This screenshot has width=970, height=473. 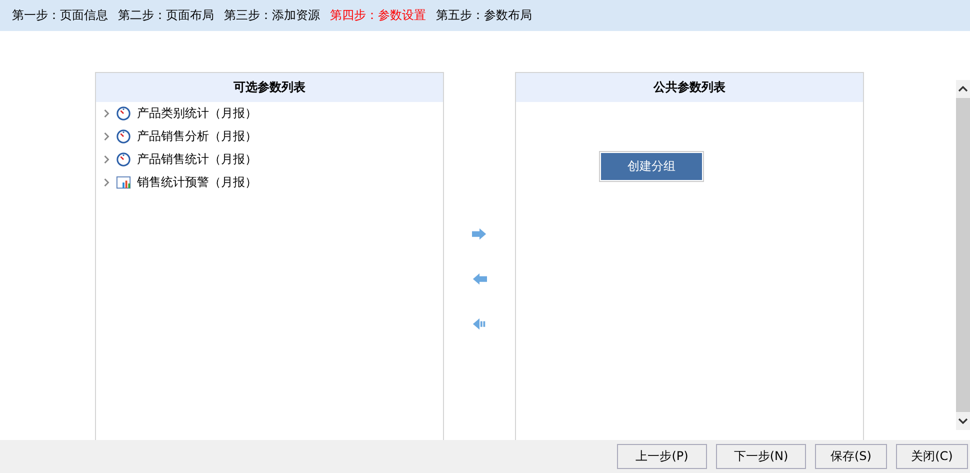 I want to click on scroll-down-icon, so click(x=963, y=421).